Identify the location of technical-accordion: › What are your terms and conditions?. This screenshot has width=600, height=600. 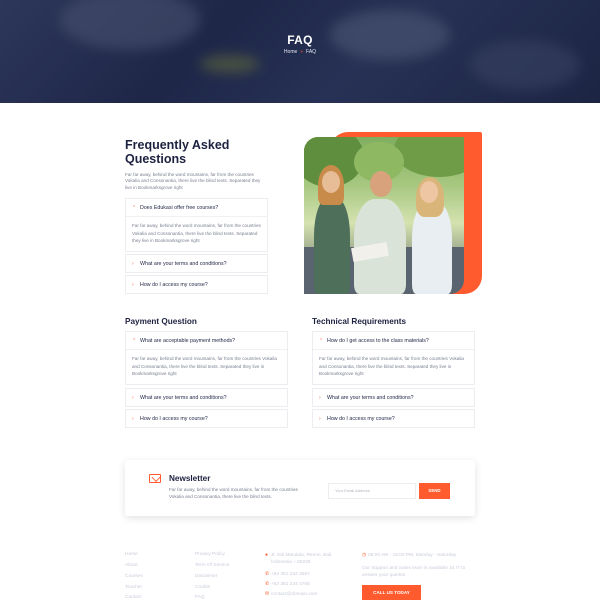
(393, 397).